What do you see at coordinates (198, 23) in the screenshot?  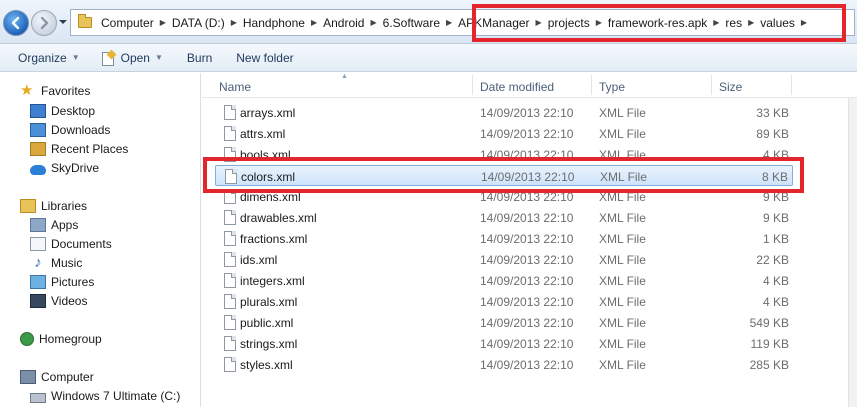 I see `breadcrumb-item: DATA (D:)` at bounding box center [198, 23].